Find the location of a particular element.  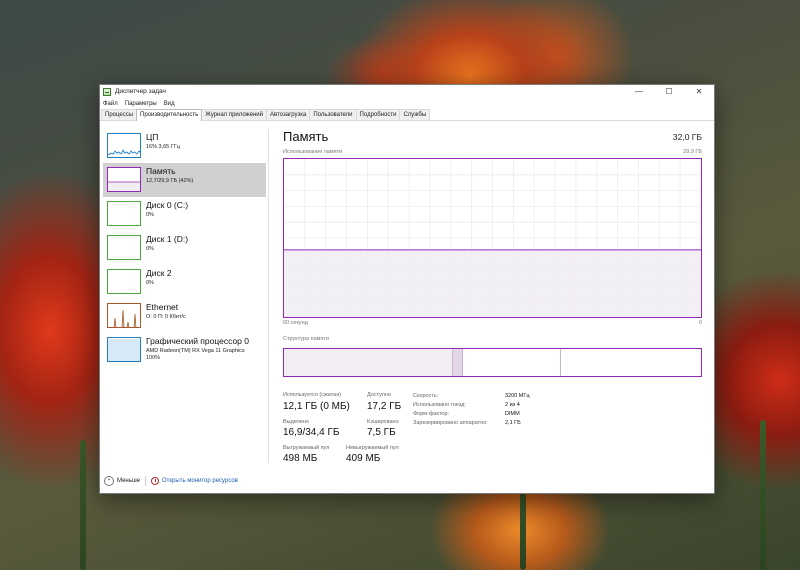

network-graph-icon is located at coordinates (124, 315).